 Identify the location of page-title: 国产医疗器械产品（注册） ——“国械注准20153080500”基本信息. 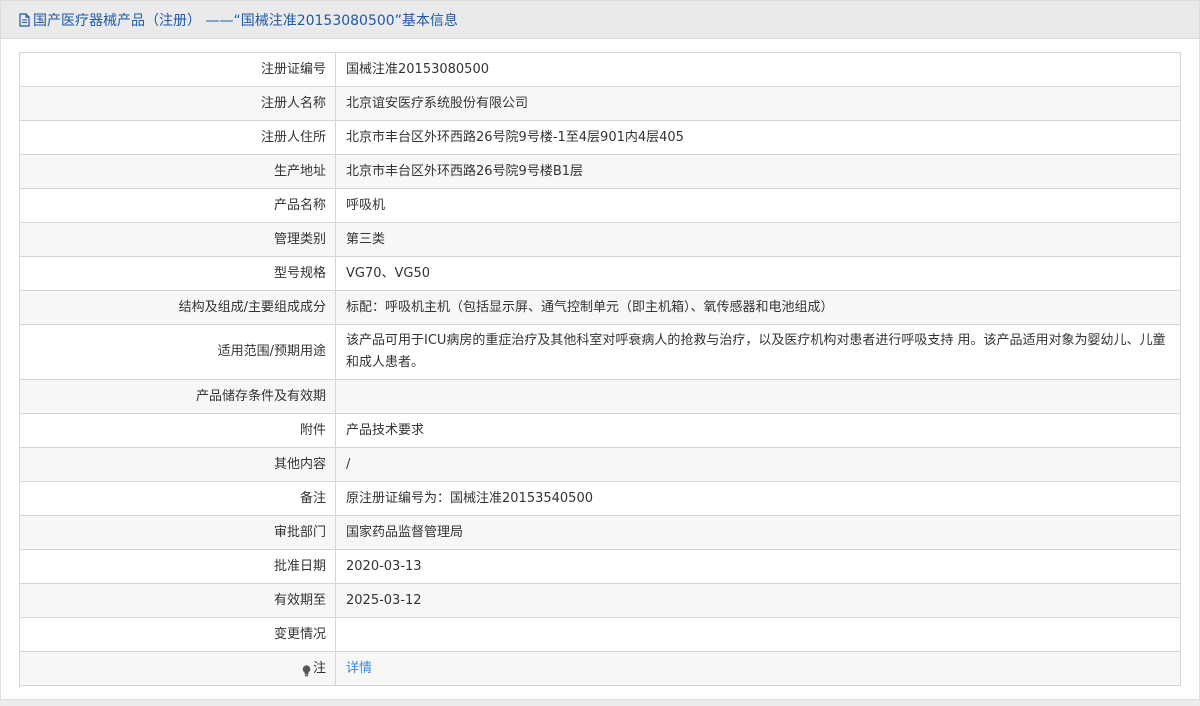
(245, 20).